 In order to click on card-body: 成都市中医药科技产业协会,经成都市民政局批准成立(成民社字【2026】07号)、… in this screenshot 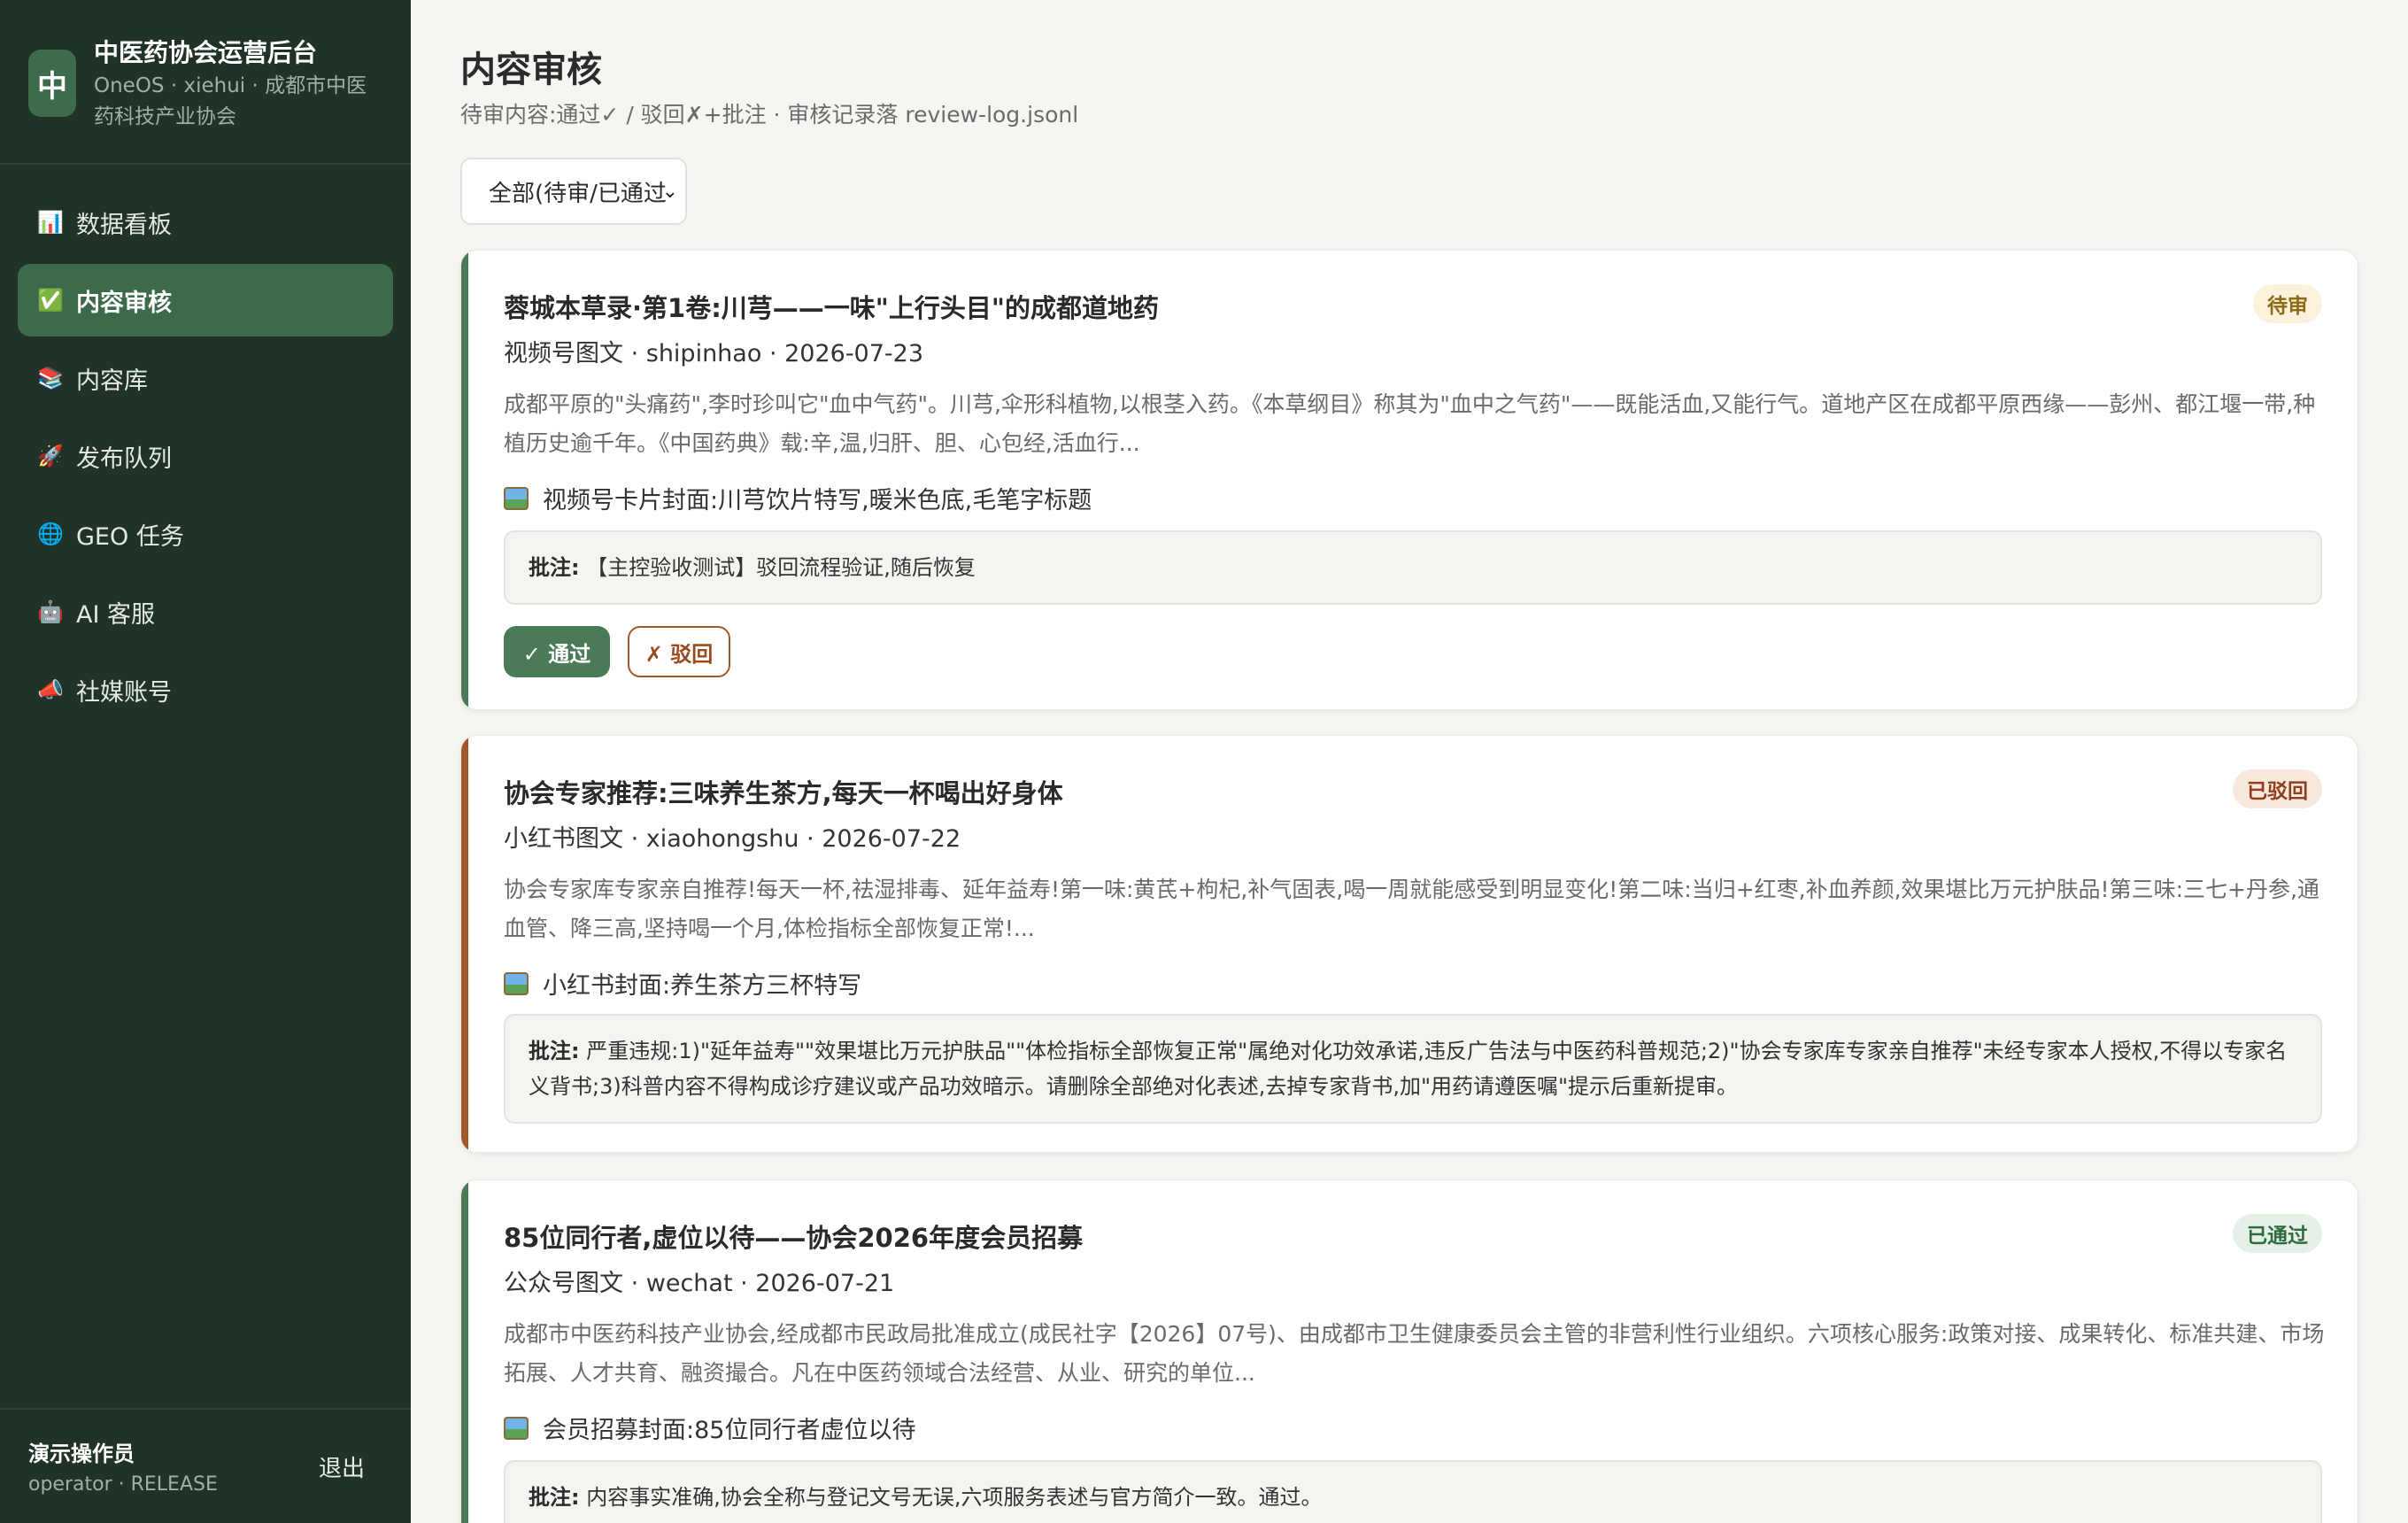, I will do `click(1414, 1353)`.